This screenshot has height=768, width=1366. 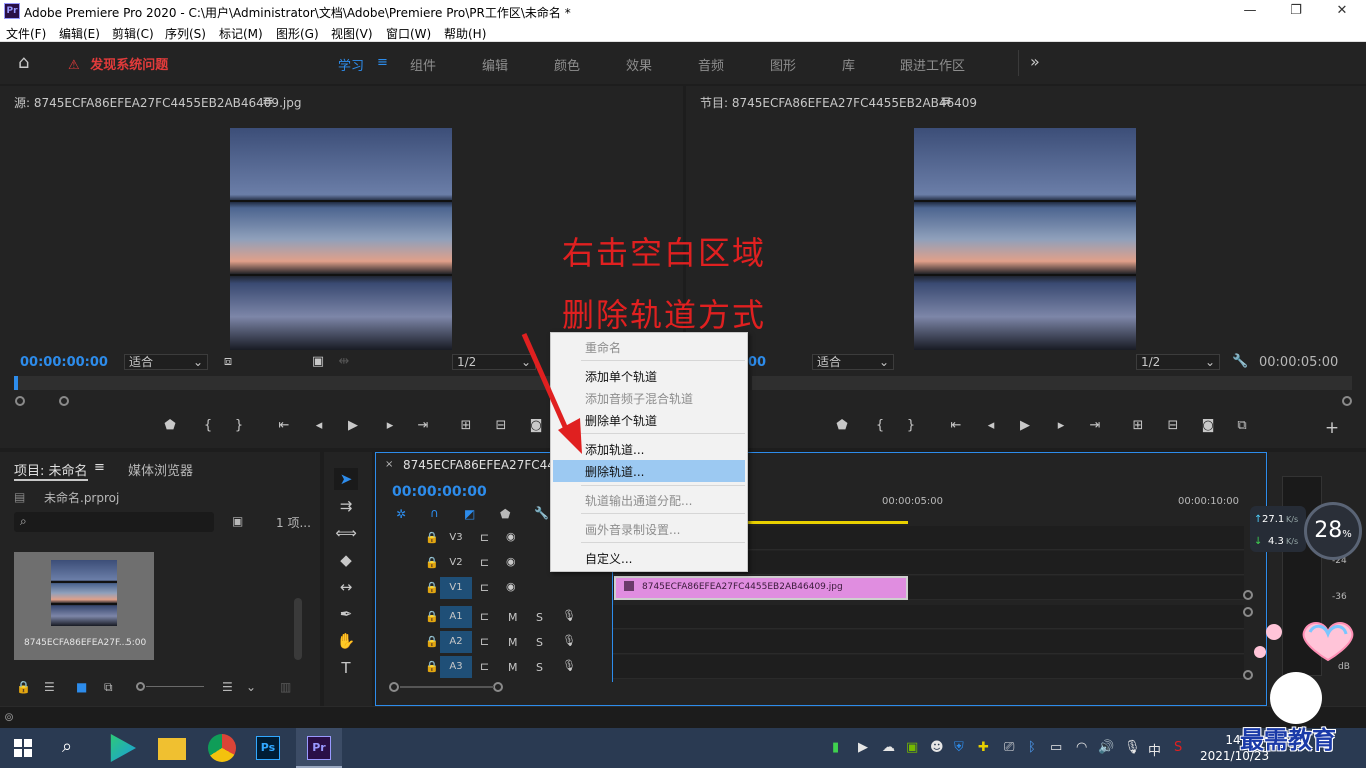 What do you see at coordinates (268, 101) in the screenshot?
I see `panel-menu-icon: ≡` at bounding box center [268, 101].